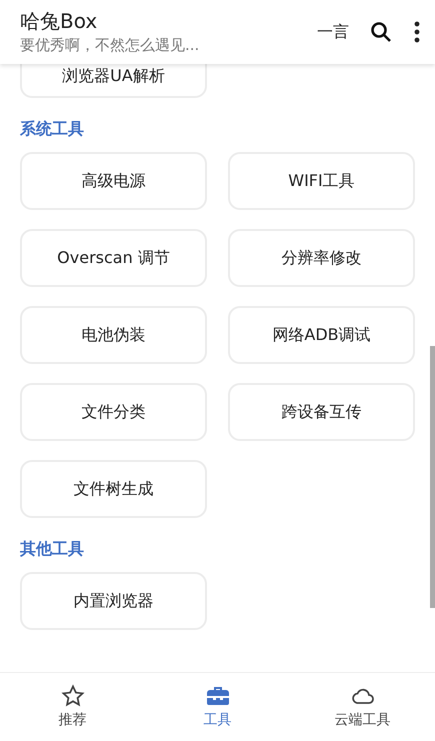  What do you see at coordinates (333, 32) in the screenshot?
I see `quote-button: 一言` at bounding box center [333, 32].